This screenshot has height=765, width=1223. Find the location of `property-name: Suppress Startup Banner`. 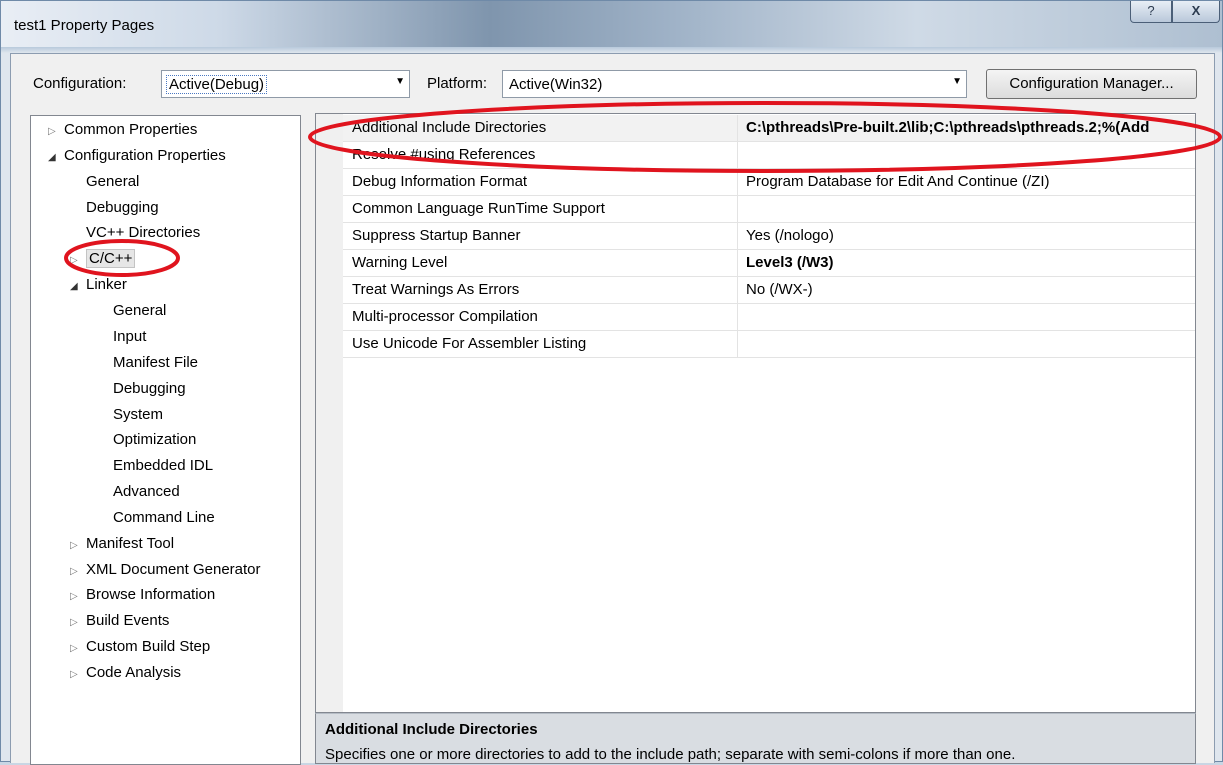

property-name: Suppress Startup Banner is located at coordinates (540, 236).